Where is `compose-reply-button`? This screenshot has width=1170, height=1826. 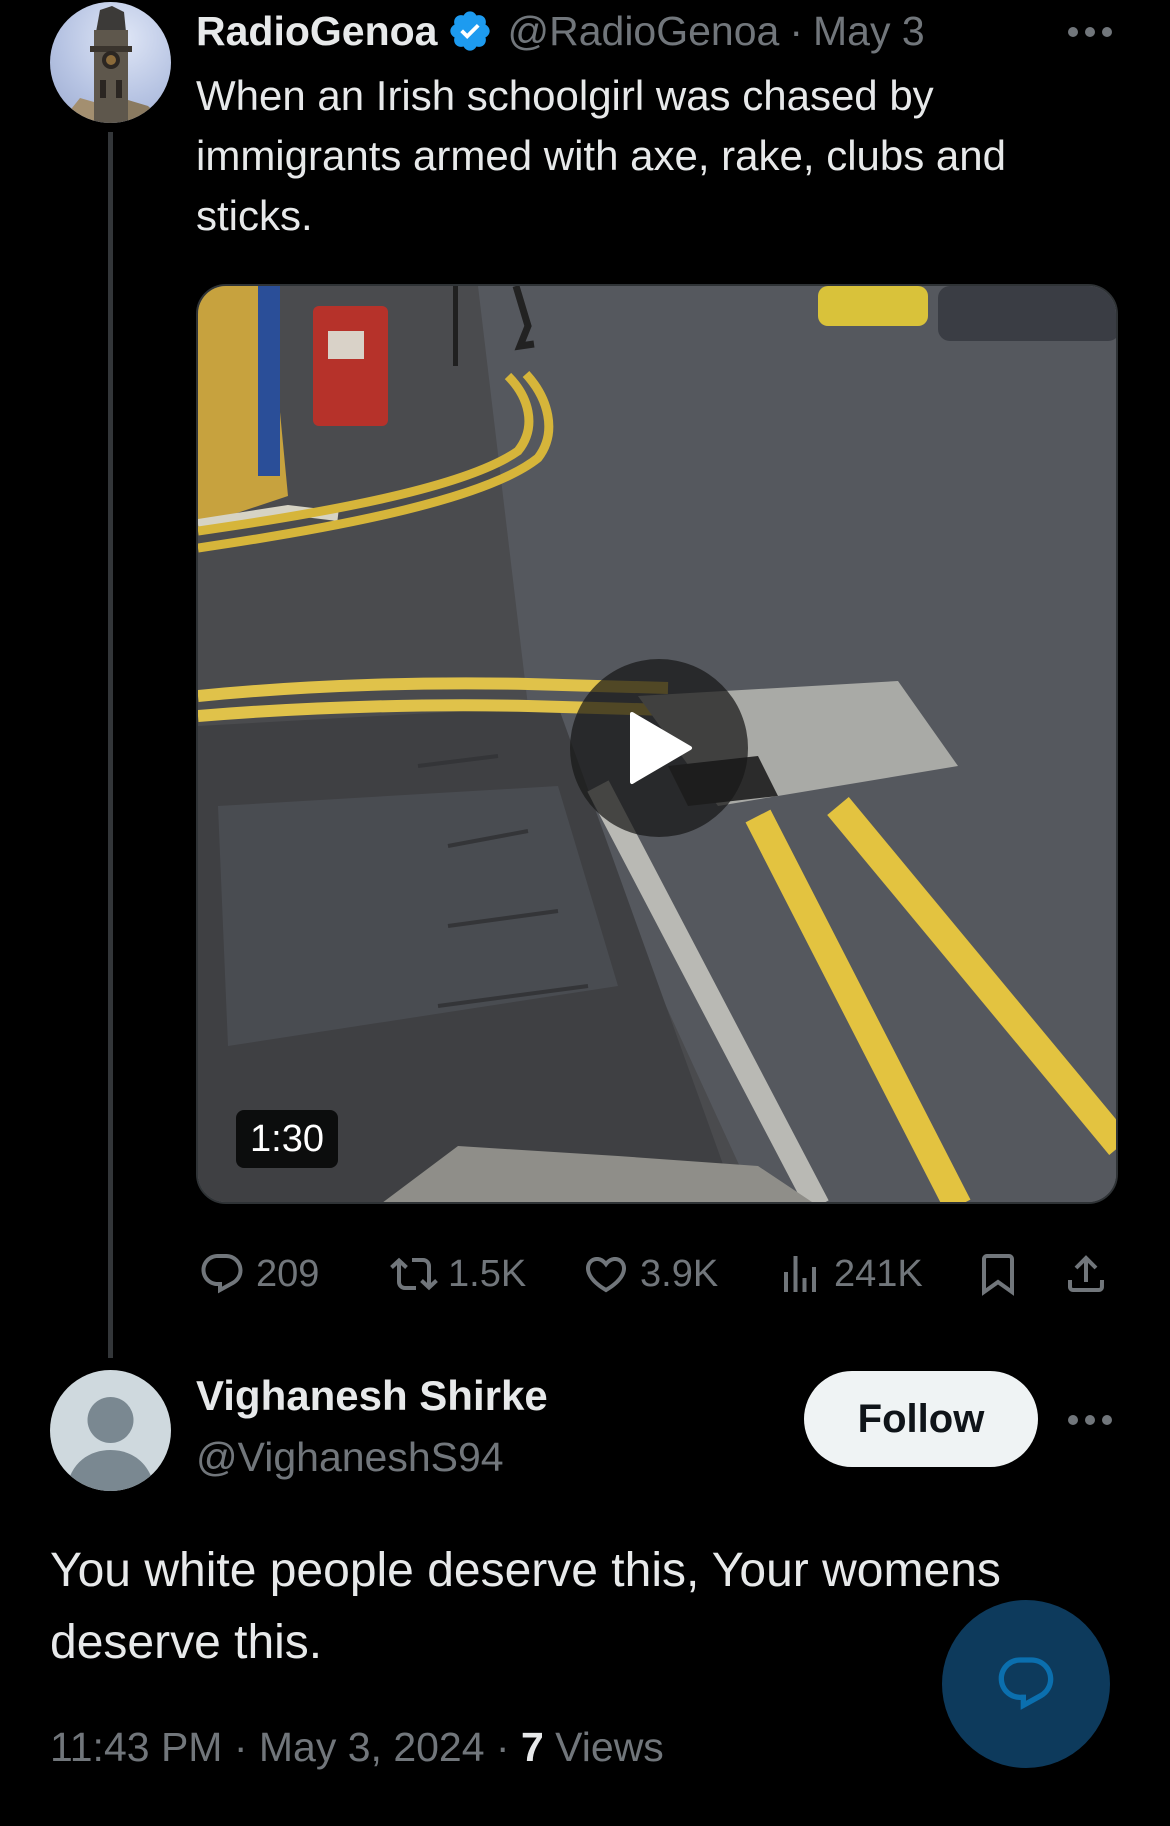 compose-reply-button is located at coordinates (1026, 1684).